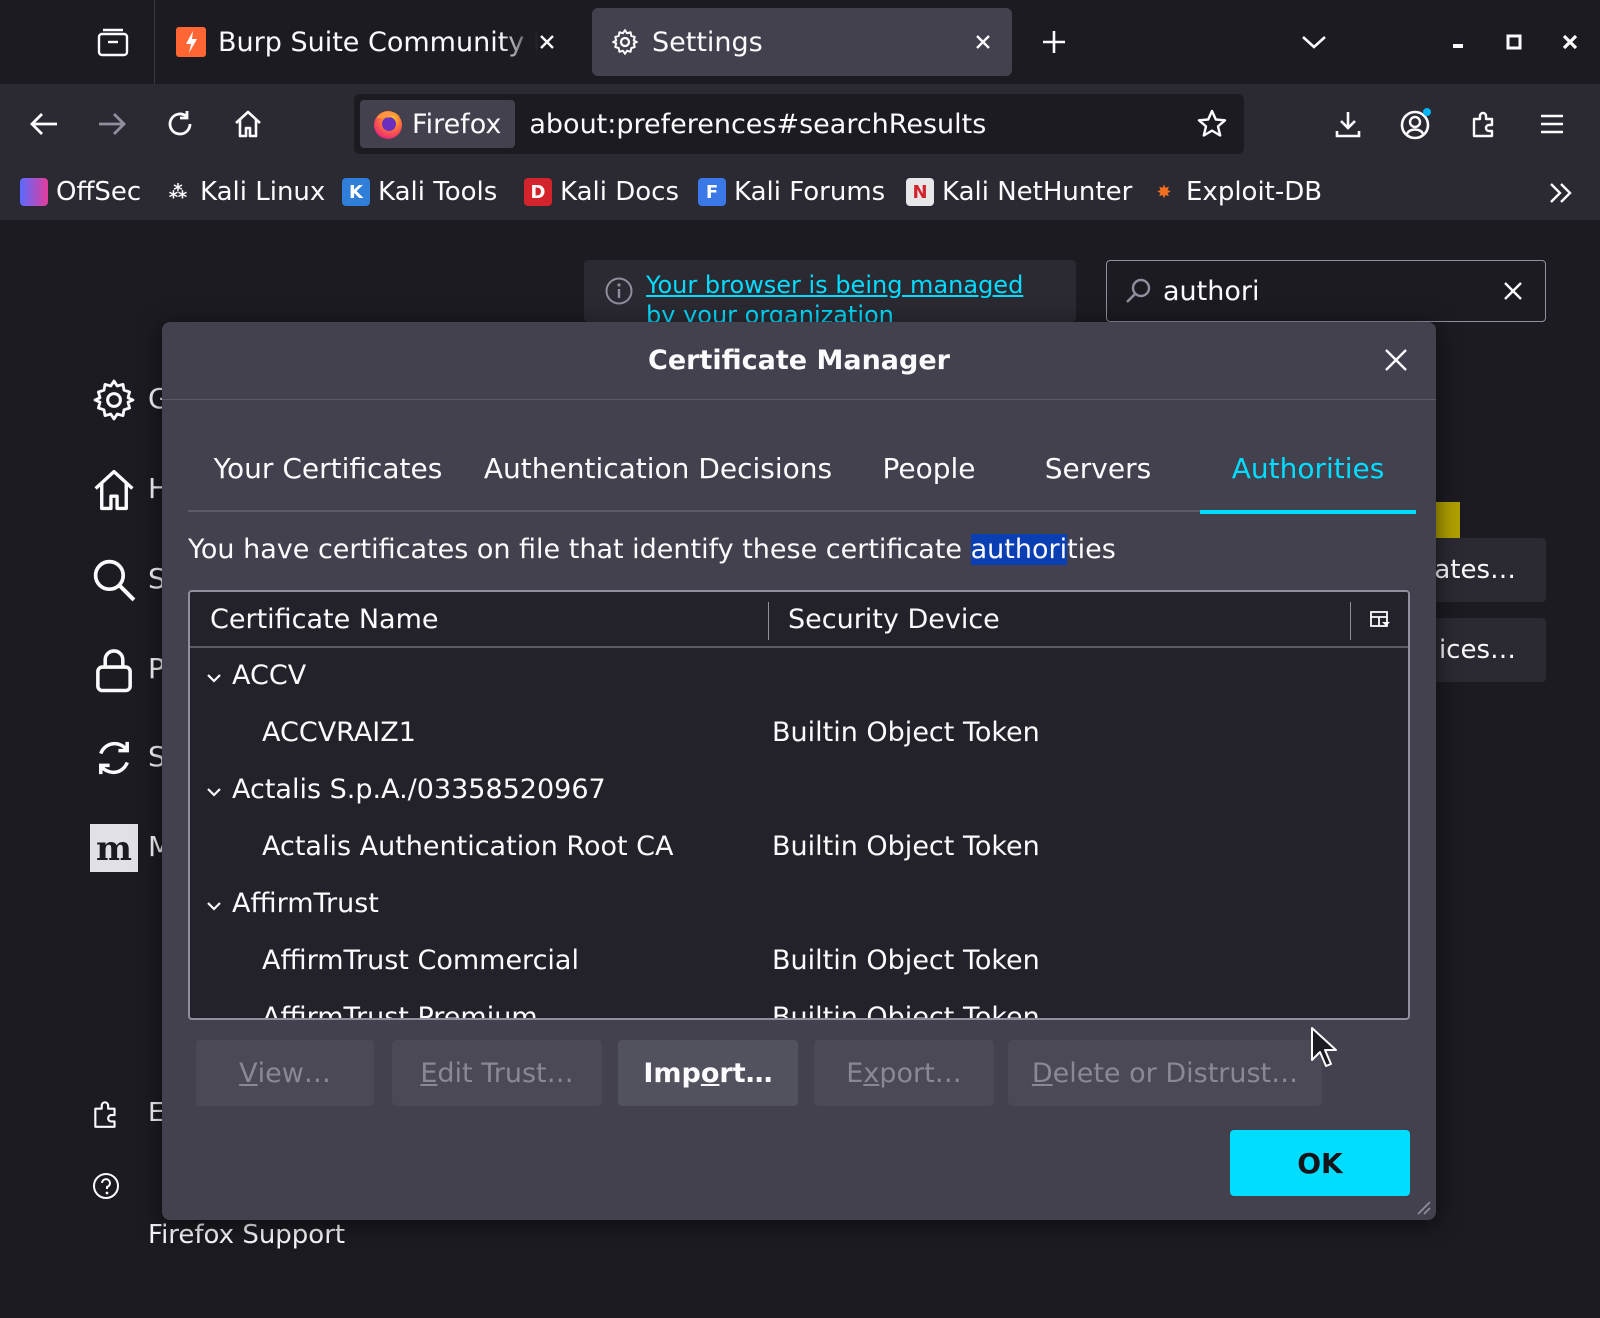  What do you see at coordinates (356, 192) in the screenshot?
I see `kali-tools-icon: K` at bounding box center [356, 192].